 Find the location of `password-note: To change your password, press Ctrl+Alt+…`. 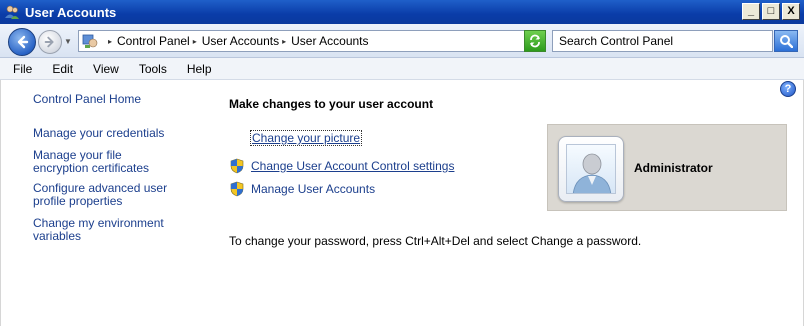

password-note: To change your password, press Ctrl+Alt+… is located at coordinates (435, 241).